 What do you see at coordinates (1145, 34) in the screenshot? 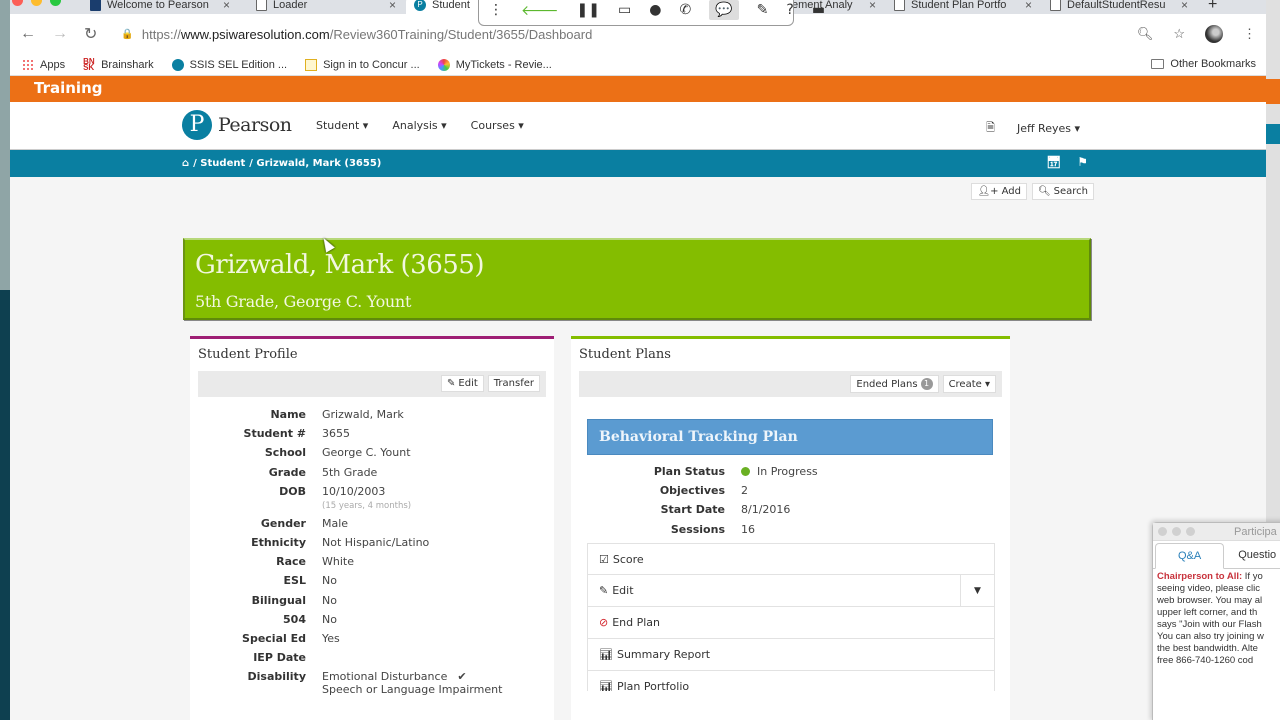
I see `zoom-icon: 🔍︎` at bounding box center [1145, 34].